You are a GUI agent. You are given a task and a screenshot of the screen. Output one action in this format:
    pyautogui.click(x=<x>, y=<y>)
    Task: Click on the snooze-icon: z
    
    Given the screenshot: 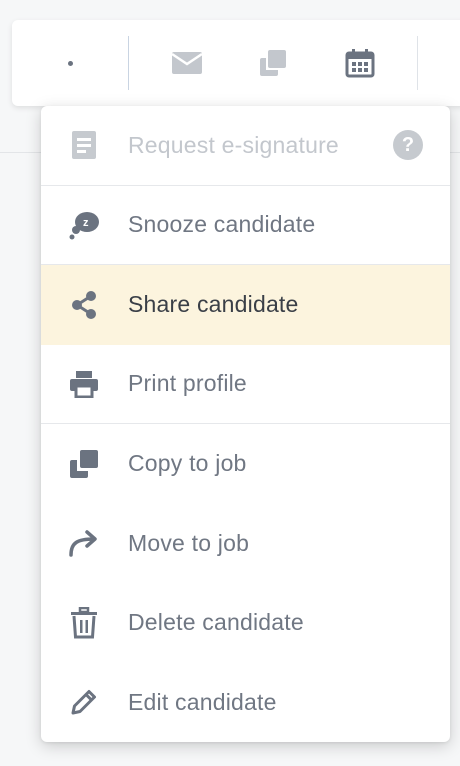 What is the action you would take?
    pyautogui.click(x=84, y=225)
    